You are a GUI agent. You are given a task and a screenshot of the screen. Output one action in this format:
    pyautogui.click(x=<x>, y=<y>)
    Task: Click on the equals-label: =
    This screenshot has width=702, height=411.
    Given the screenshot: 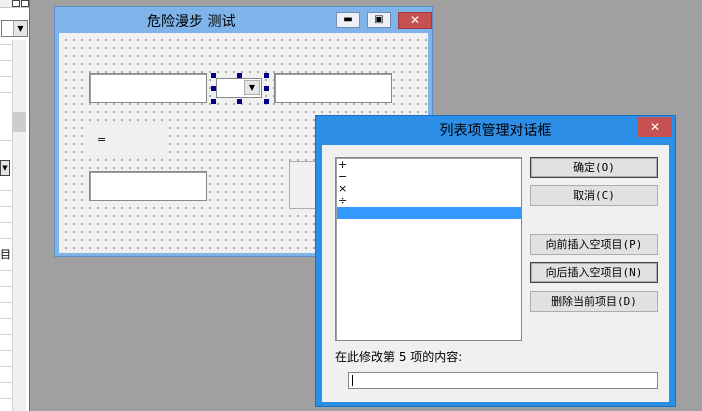 What is the action you would take?
    pyautogui.click(x=129, y=140)
    